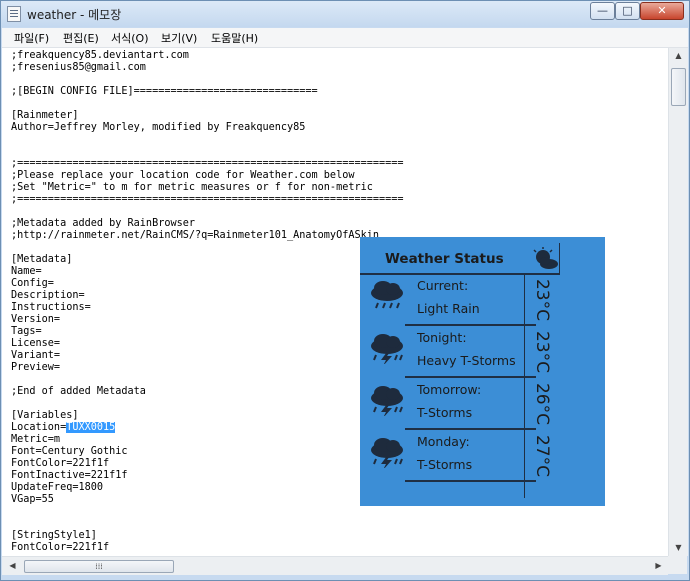 The image size is (690, 581). Describe the element at coordinates (658, 565) in the screenshot. I see `scroll-right-arrow: ▶` at that location.